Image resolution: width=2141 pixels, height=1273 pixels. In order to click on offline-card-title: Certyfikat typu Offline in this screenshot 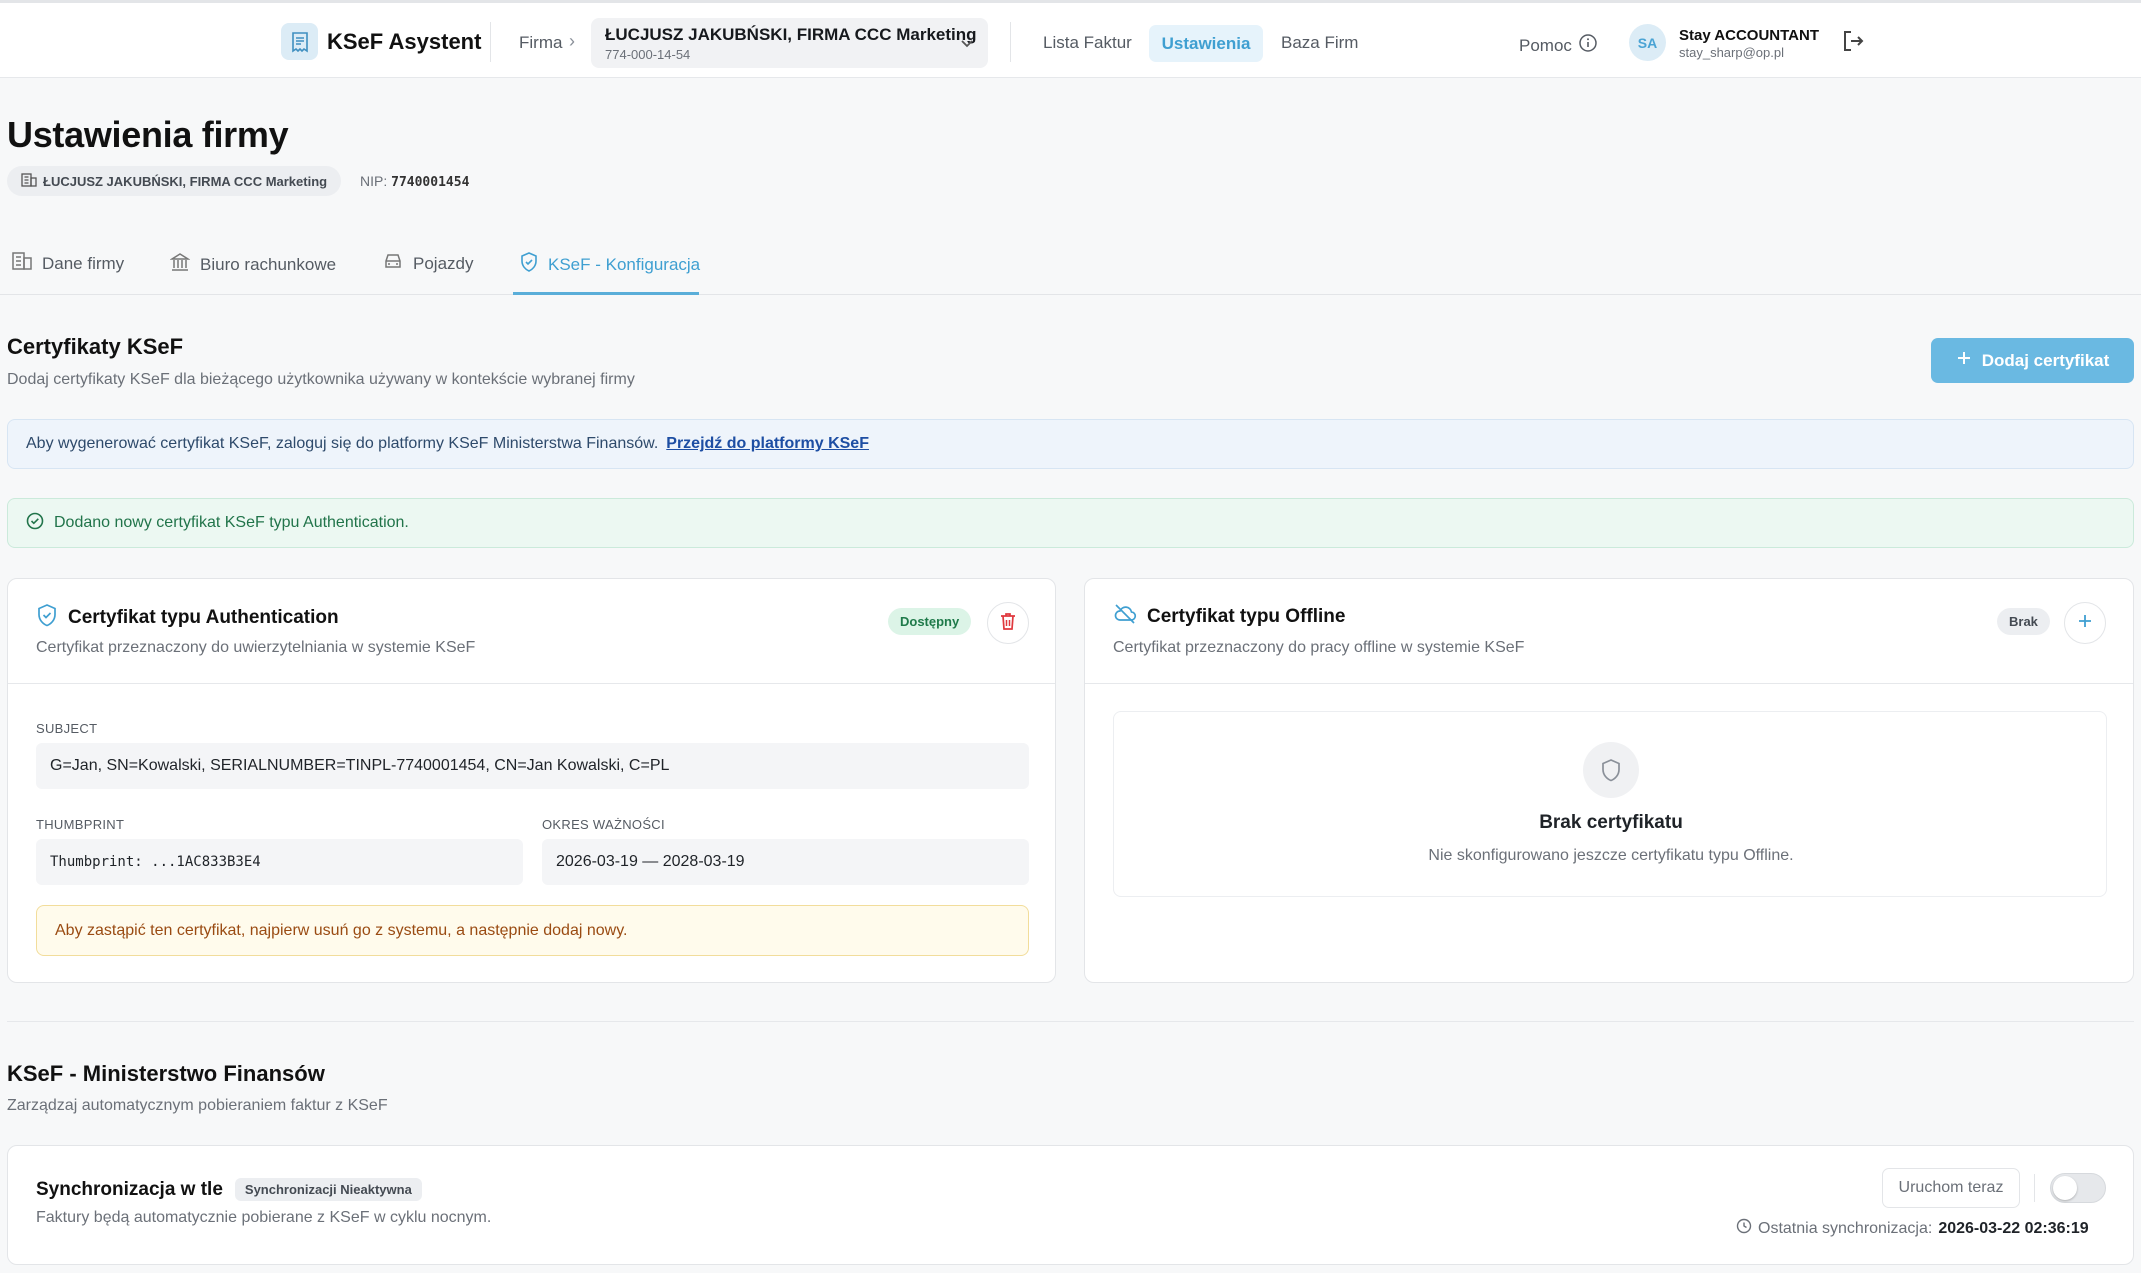, I will do `click(1229, 617)`.